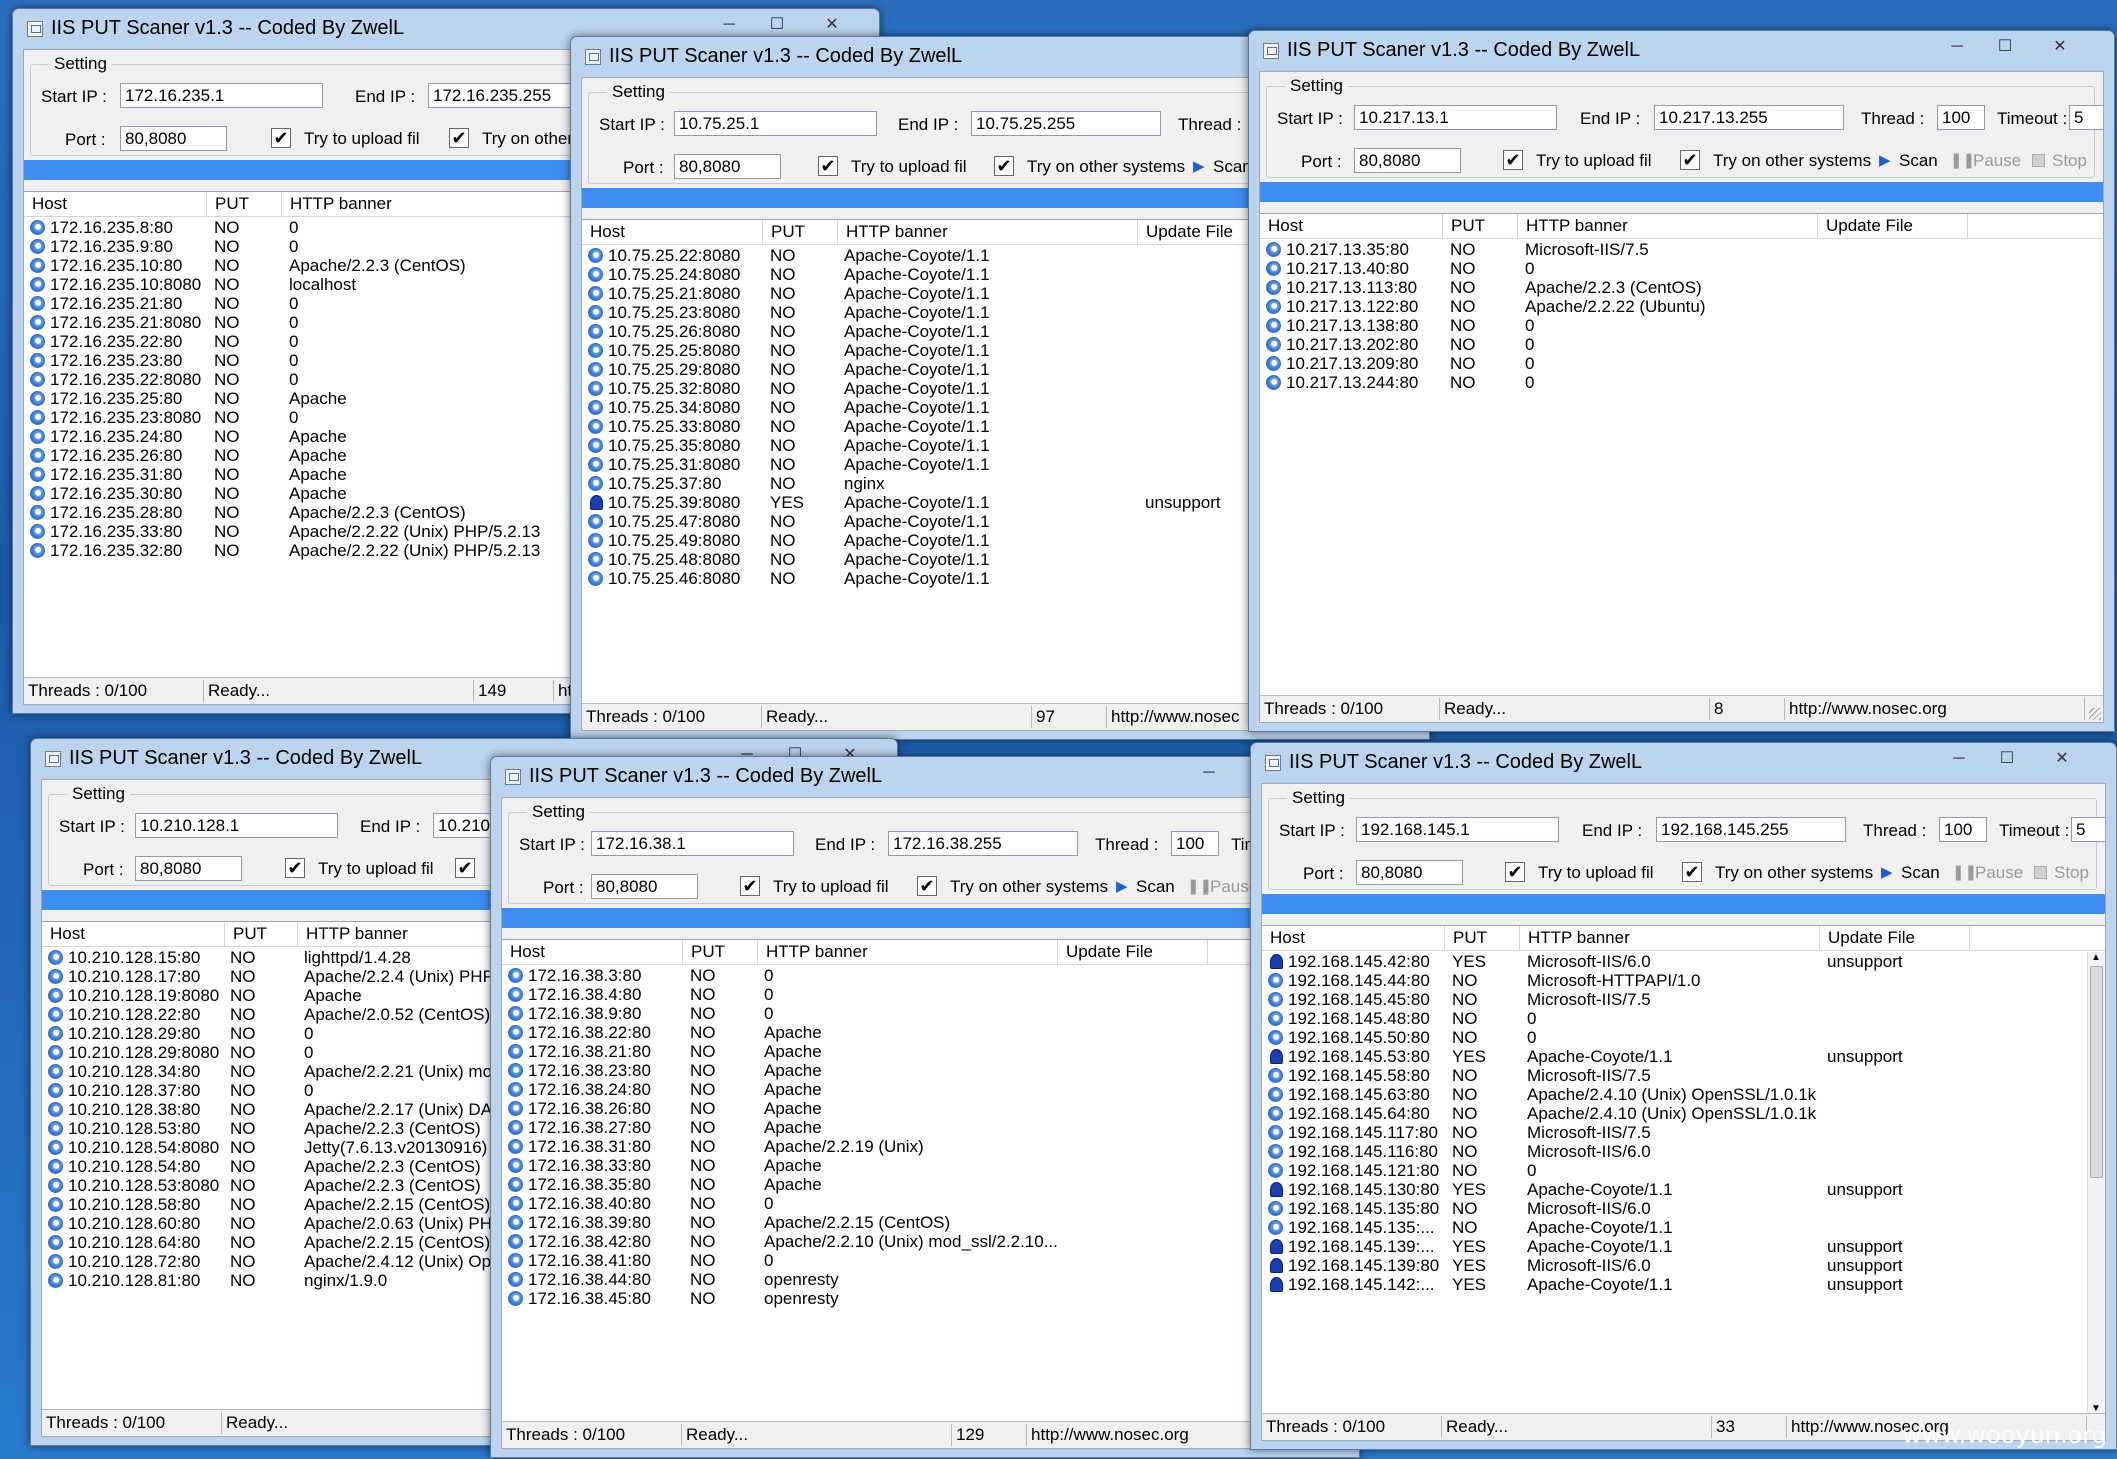 The width and height of the screenshot is (2117, 1459). Describe the element at coordinates (2096, 1183) in the screenshot. I see `vertical-scrollbar: ▲ ▼` at that location.